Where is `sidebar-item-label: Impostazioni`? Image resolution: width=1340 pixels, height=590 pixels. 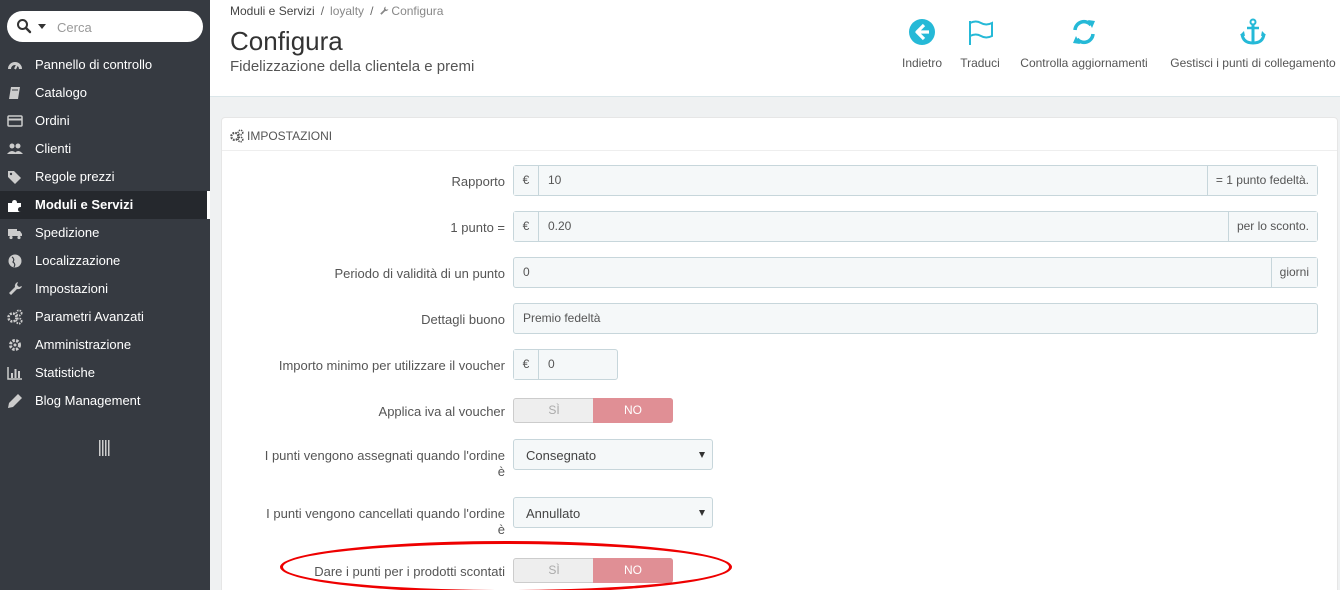 sidebar-item-label: Impostazioni is located at coordinates (71, 288).